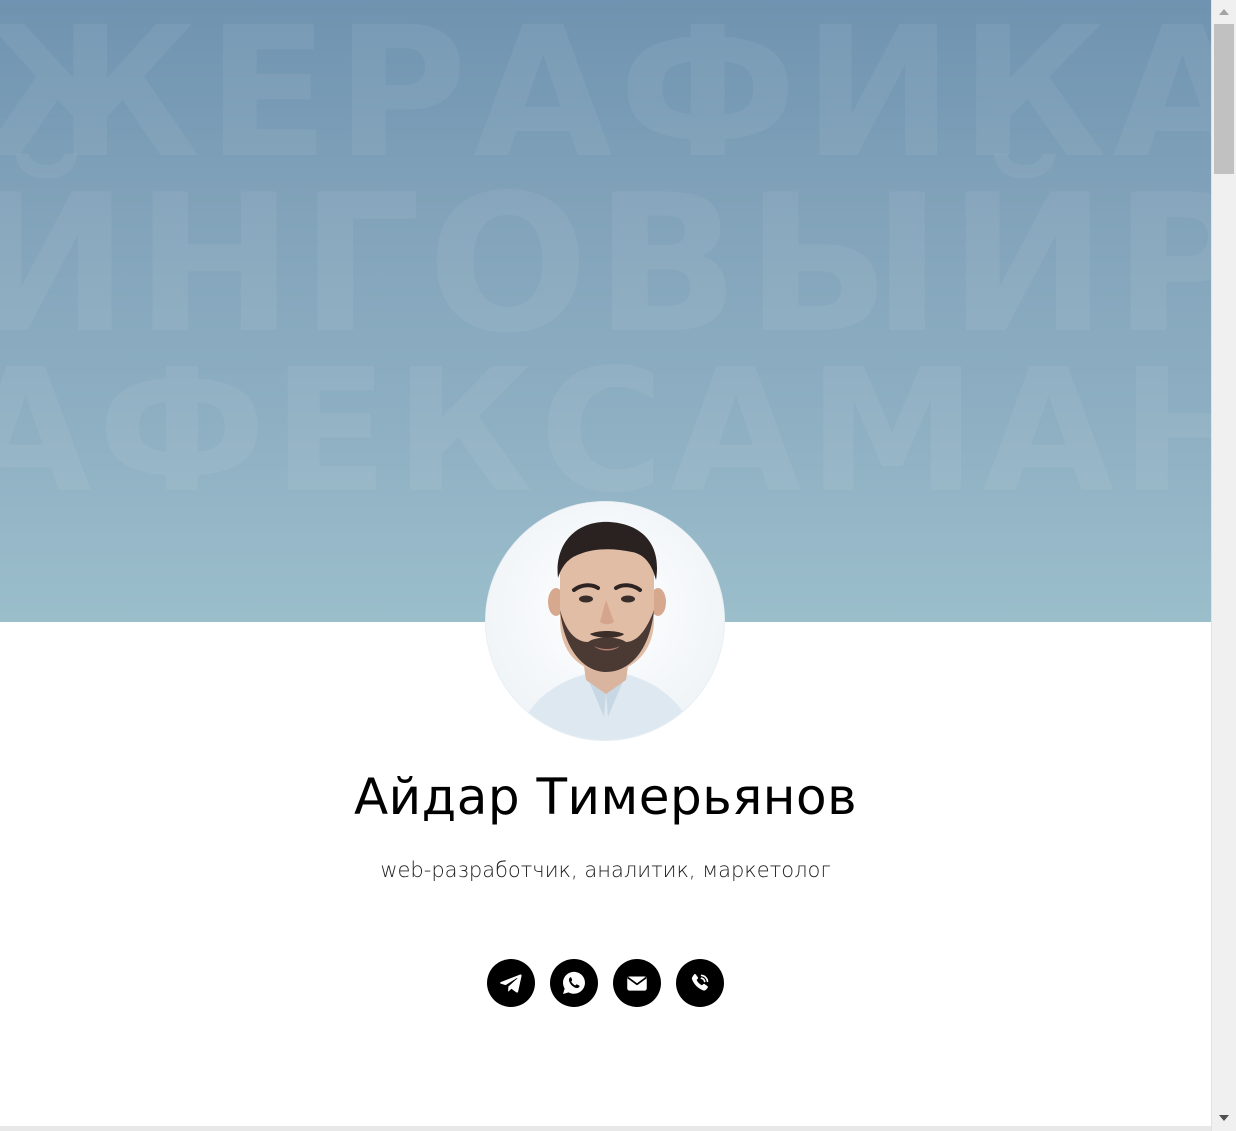 The width and height of the screenshot is (1236, 1131). What do you see at coordinates (1224, 1118) in the screenshot?
I see `scroll-down-arrow-icon` at bounding box center [1224, 1118].